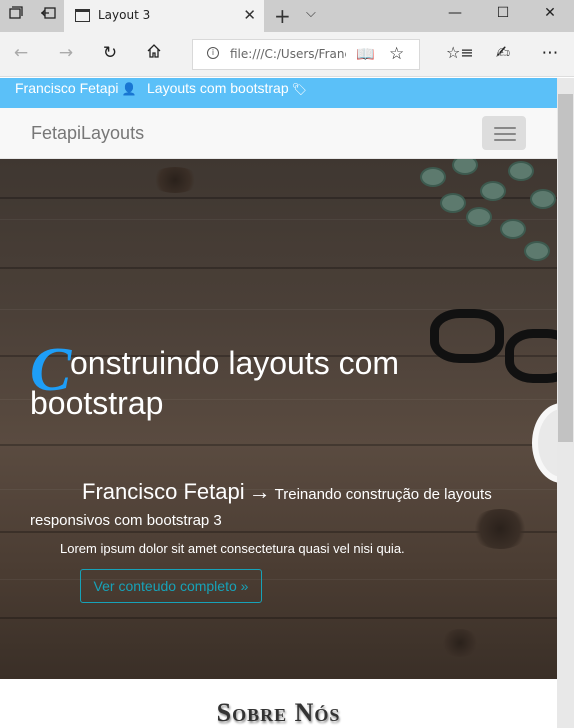 This screenshot has width=574, height=728. I want to click on minimize-icon: —, so click(455, 16).